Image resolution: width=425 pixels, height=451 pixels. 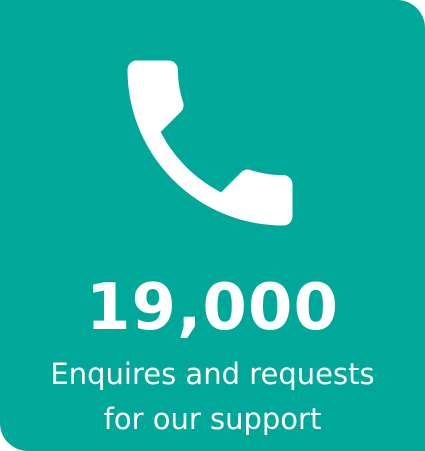 I want to click on stat-label-line-1: Enquires and requests, so click(x=212, y=374).